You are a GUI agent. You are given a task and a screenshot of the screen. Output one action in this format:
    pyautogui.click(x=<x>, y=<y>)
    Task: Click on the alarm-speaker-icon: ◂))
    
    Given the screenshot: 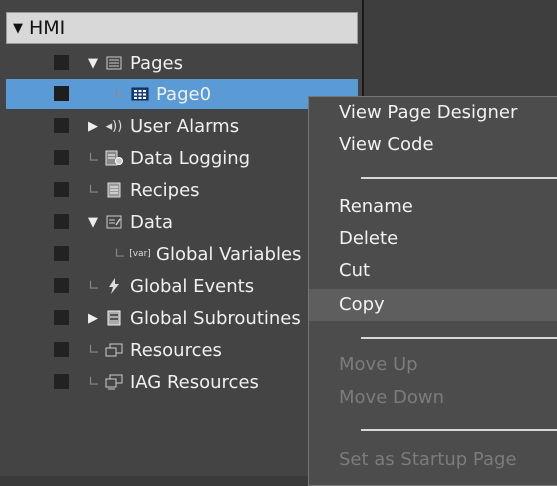 What is the action you would take?
    pyautogui.click(x=114, y=126)
    